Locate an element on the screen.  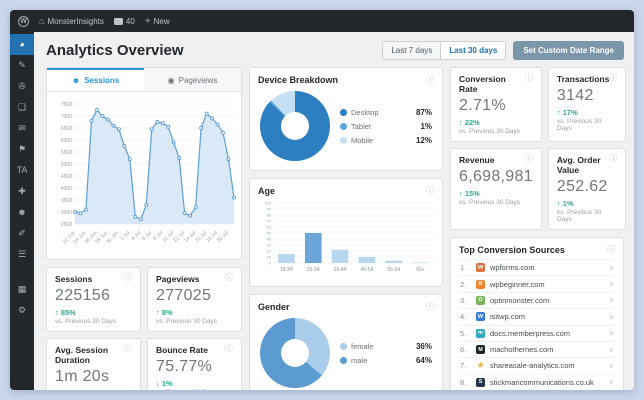
stat-comparison-label: vs. Previous 30 Days is located at coordinates (86, 321).